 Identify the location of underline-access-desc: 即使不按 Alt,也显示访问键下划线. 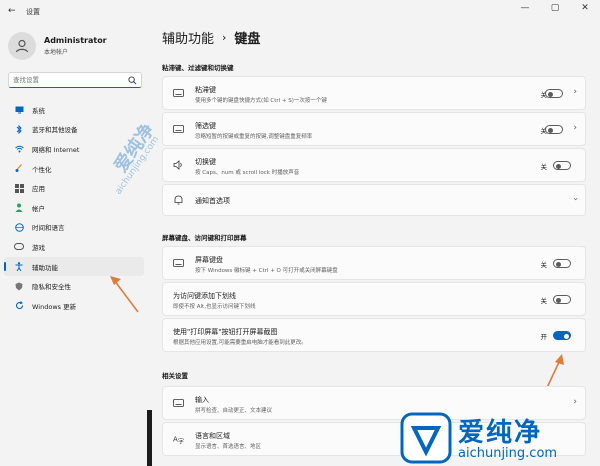
(214, 307).